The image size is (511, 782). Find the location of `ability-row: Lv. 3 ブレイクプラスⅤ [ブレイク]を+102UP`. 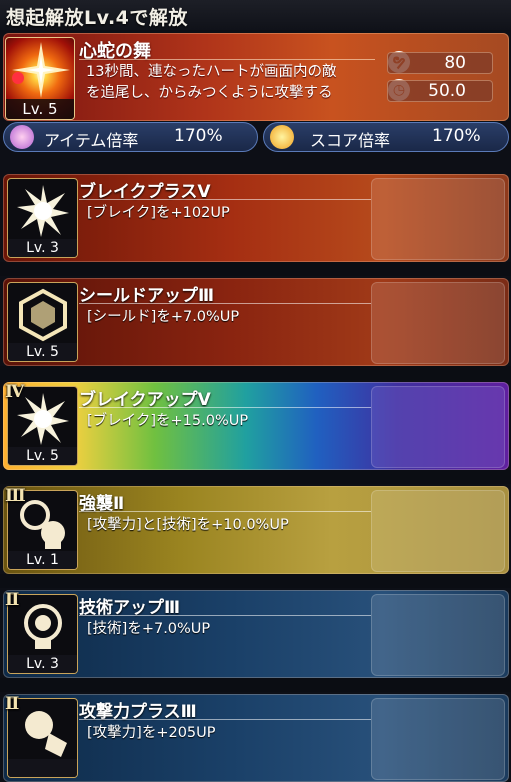

ability-row: Lv. 3 ブレイクプラスⅤ [ブレイク]を+102UP is located at coordinates (256, 218).